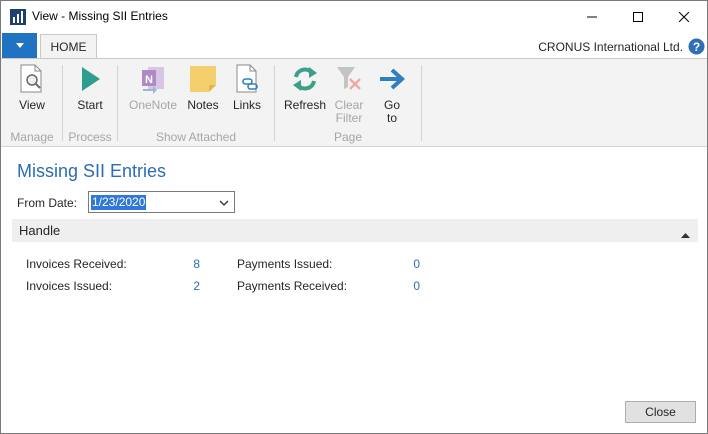  What do you see at coordinates (349, 118) in the screenshot?
I see `clear-filter-label-line2: Filter` at bounding box center [349, 118].